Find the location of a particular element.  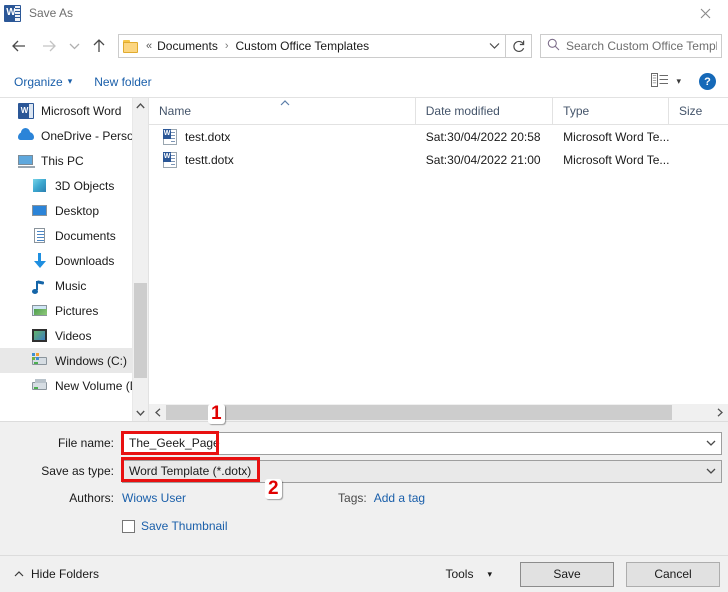

recent-locations-button is located at coordinates (74, 46).